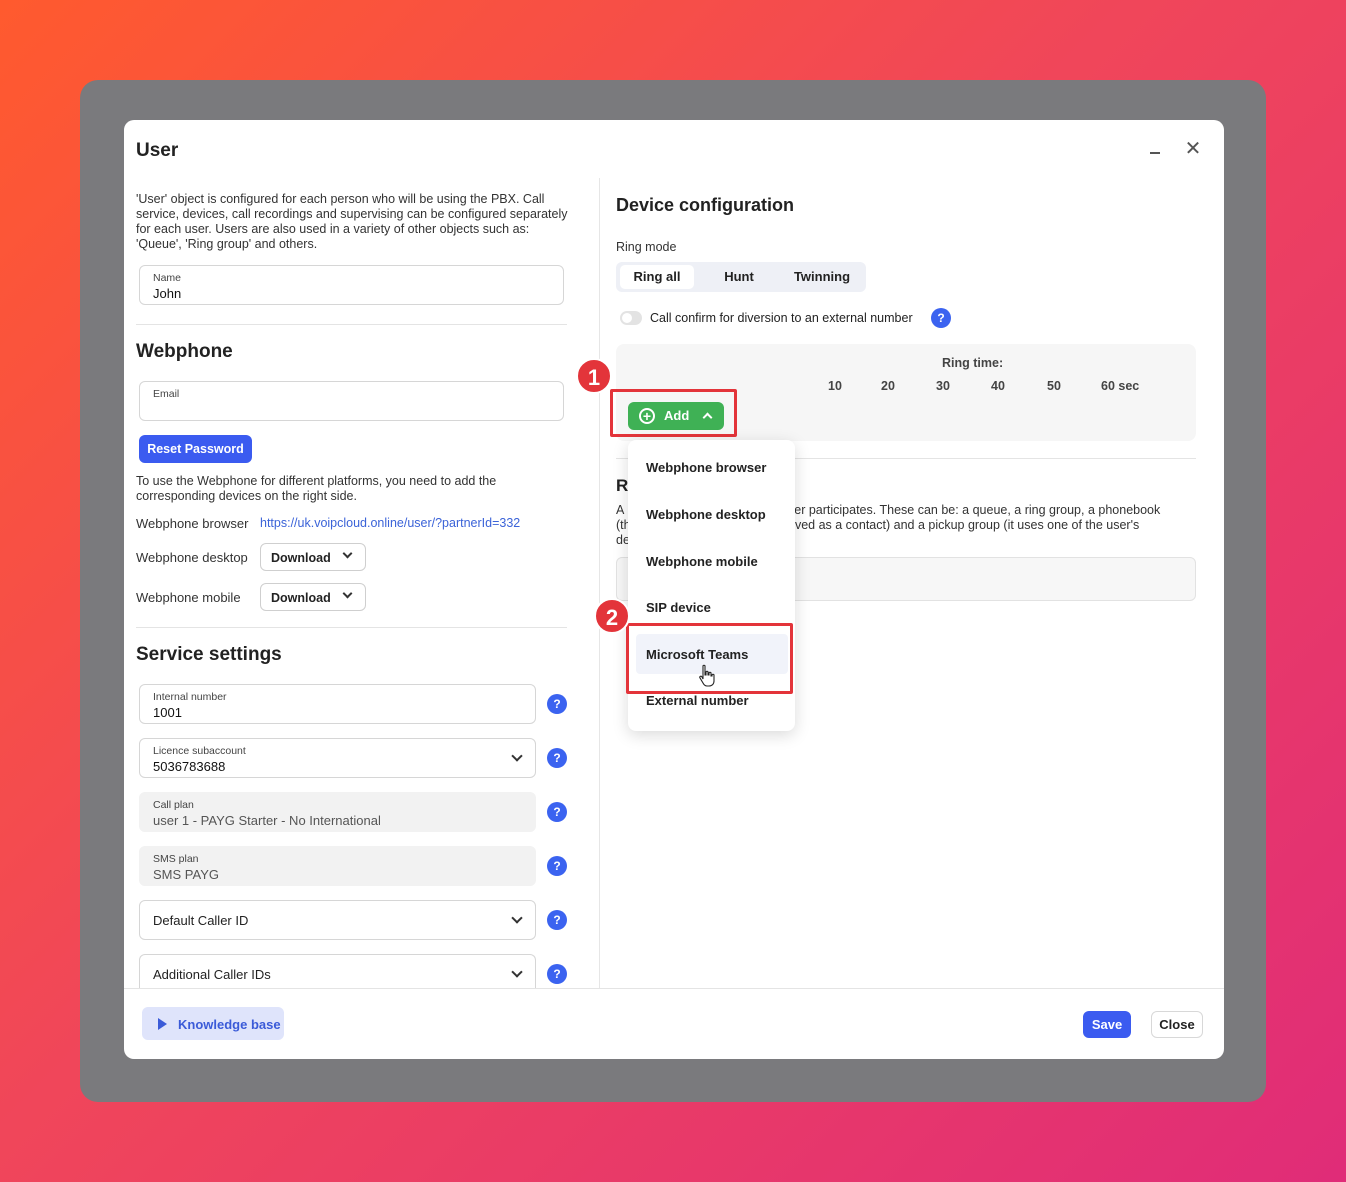 The height and width of the screenshot is (1182, 1346). Describe the element at coordinates (711, 607) in the screenshot. I see `menu-item-sip-device: SIP device` at that location.